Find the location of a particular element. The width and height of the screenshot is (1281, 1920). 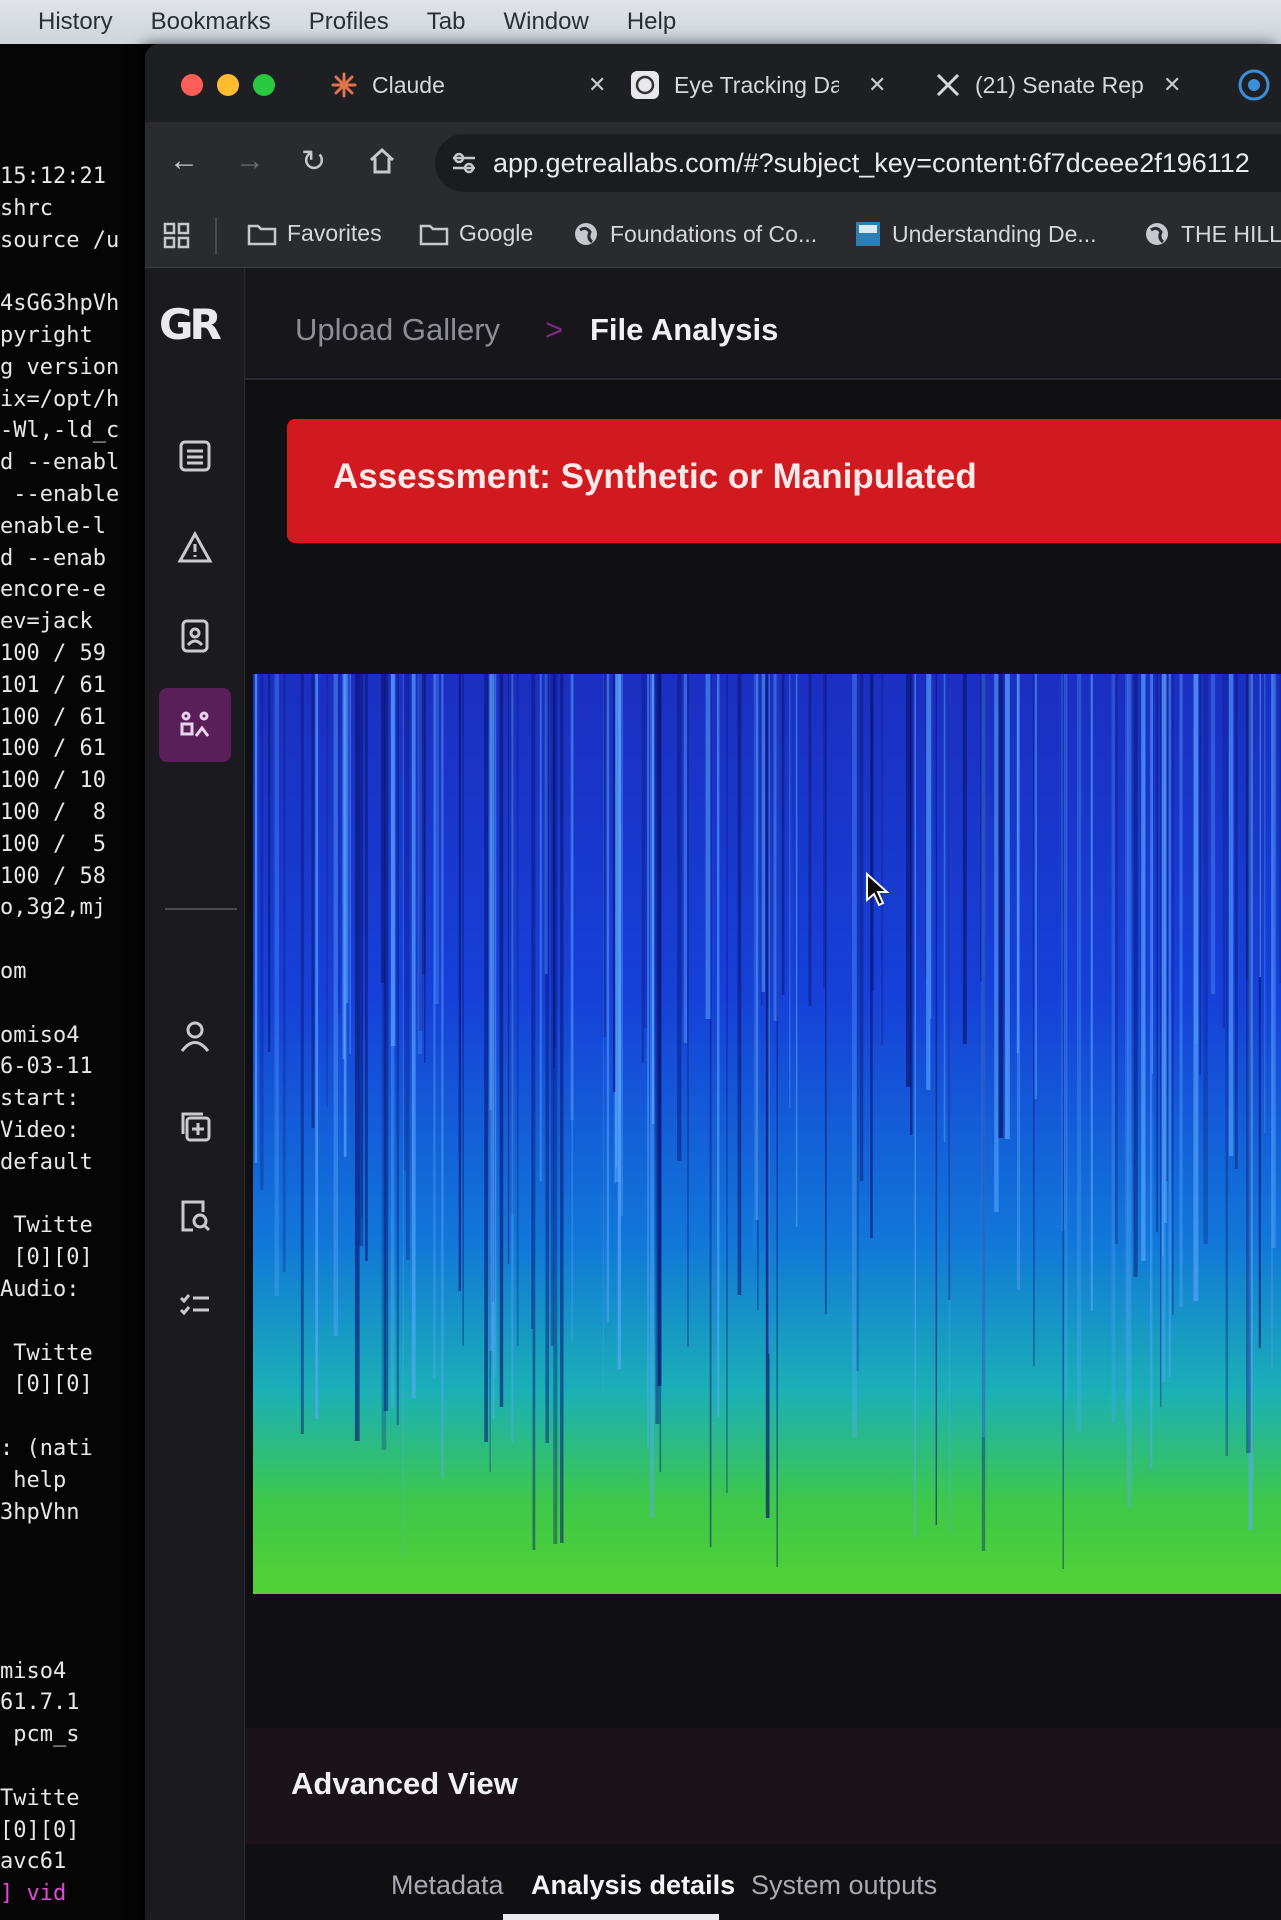

openai-icon is located at coordinates (645, 85).